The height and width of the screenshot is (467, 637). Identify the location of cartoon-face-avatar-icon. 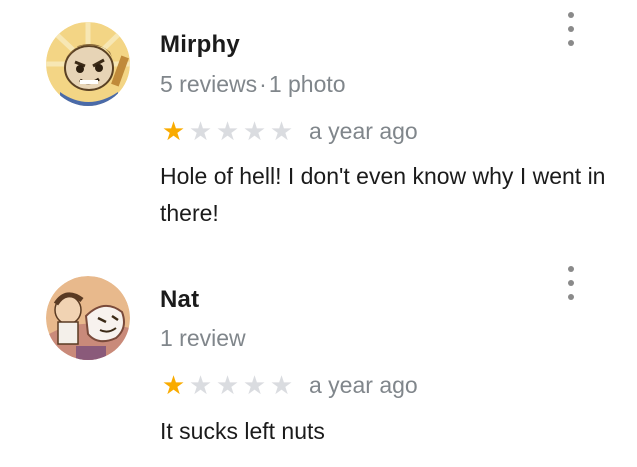
(88, 64).